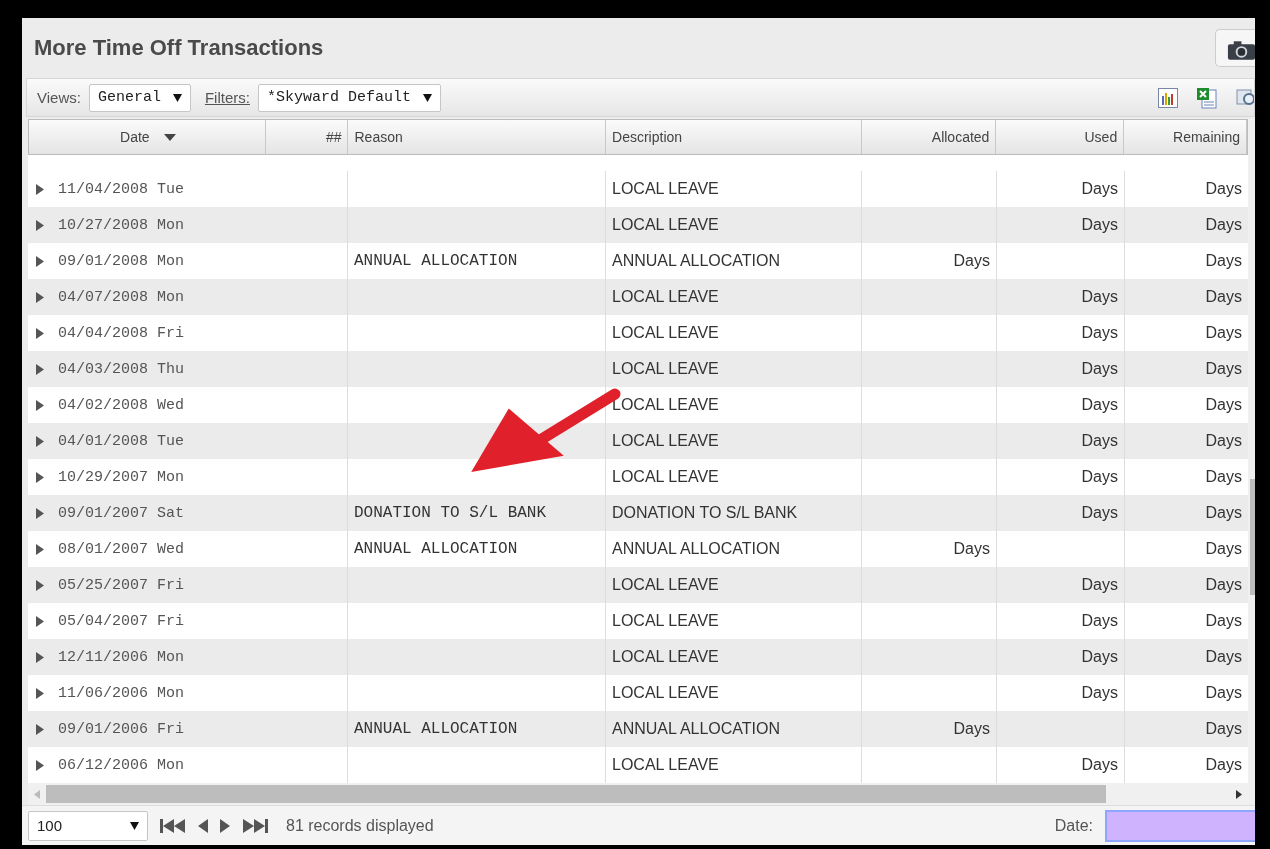 This screenshot has width=1270, height=849. Describe the element at coordinates (576, 794) in the screenshot. I see `horizontal-scrollbar` at that location.